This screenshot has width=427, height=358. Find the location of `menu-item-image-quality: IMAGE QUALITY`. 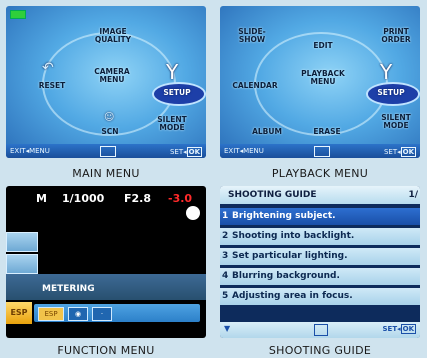

menu-item-image-quality: IMAGE QUALITY is located at coordinates (113, 36).